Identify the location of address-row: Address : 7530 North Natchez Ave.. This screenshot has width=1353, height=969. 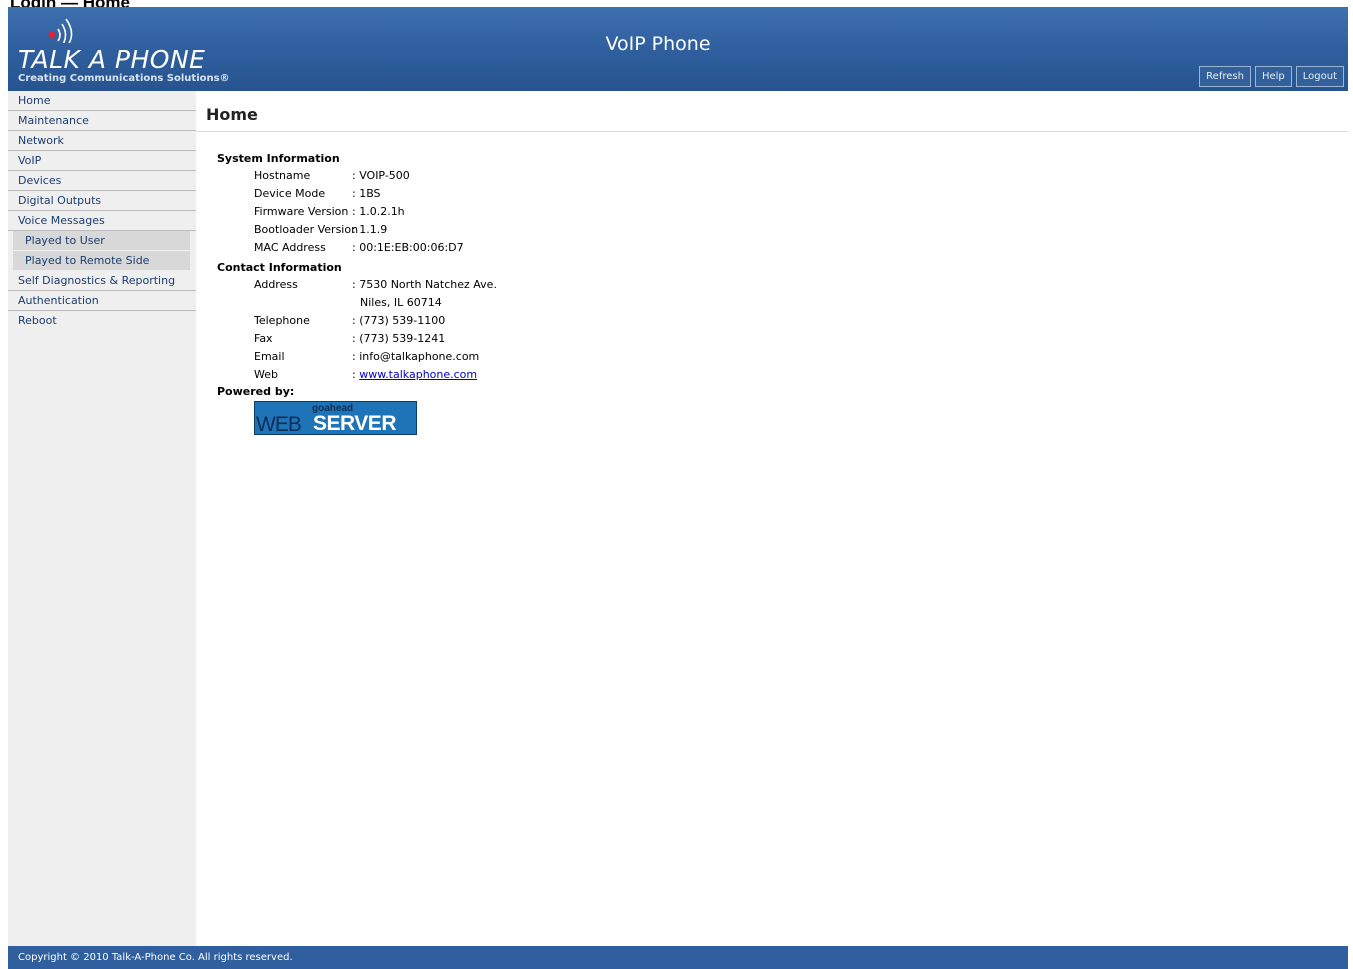
(375, 285).